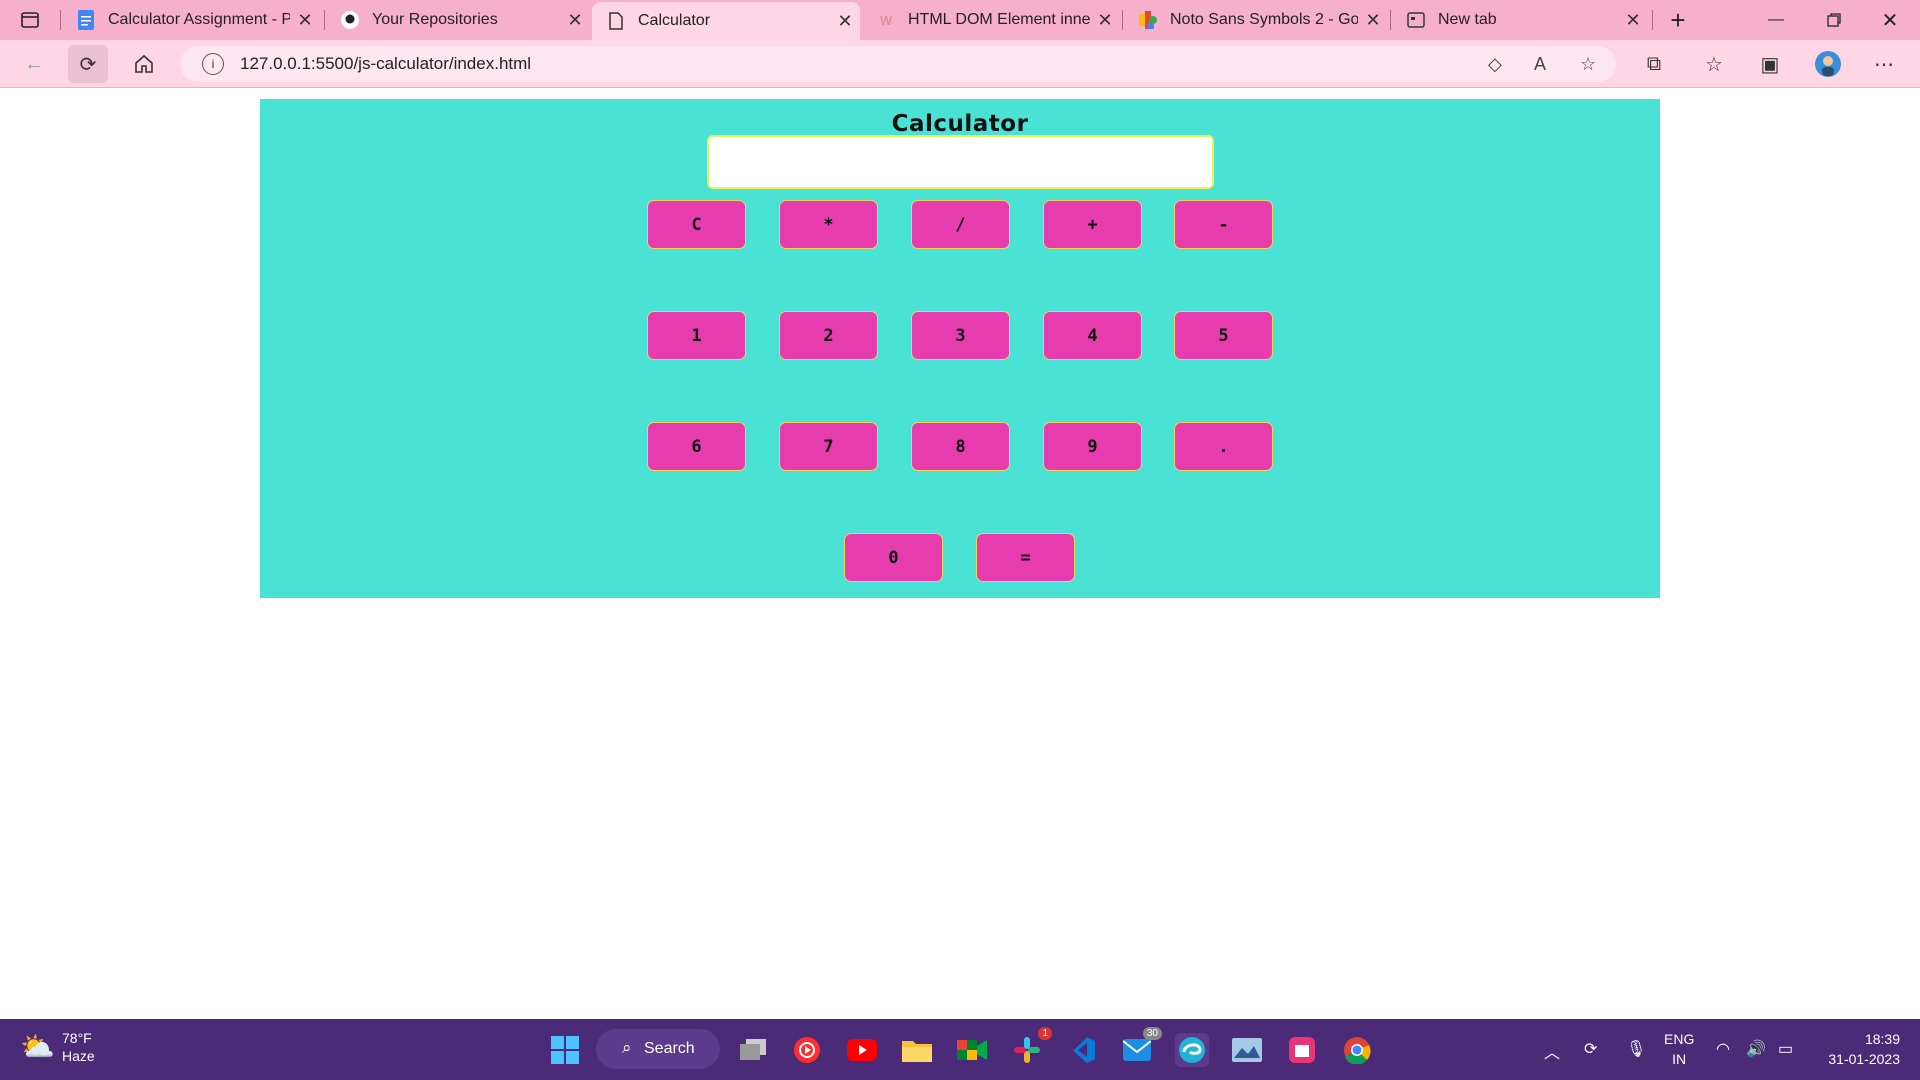  I want to click on sync-icon: ⟳, so click(1590, 1049).